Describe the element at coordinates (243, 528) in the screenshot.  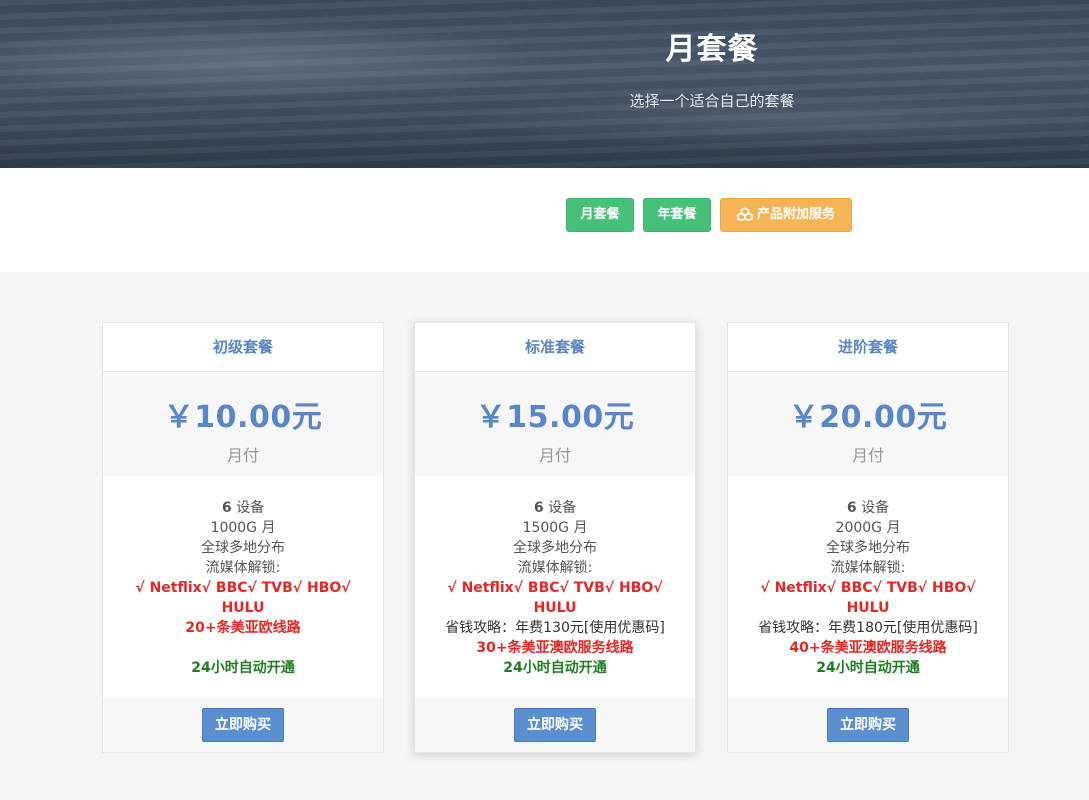
I see `feature-traffic: 1000G 月` at that location.